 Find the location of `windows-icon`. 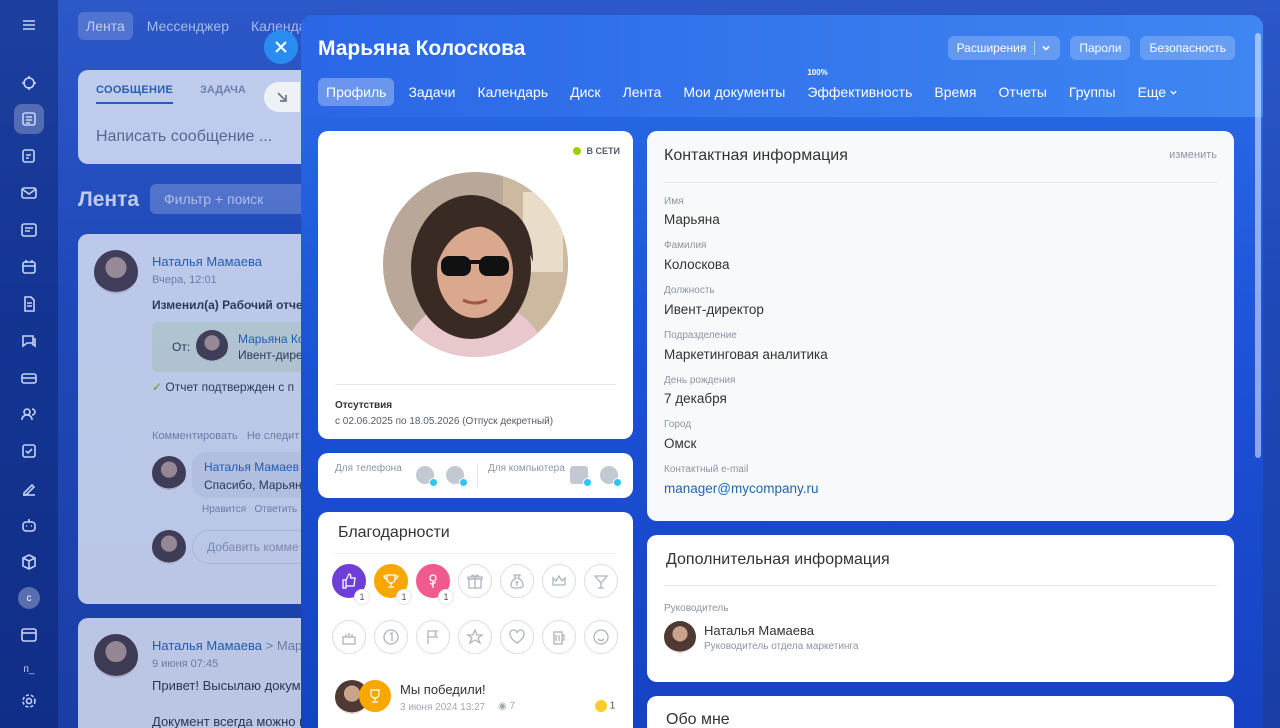

windows-icon is located at coordinates (581, 476).